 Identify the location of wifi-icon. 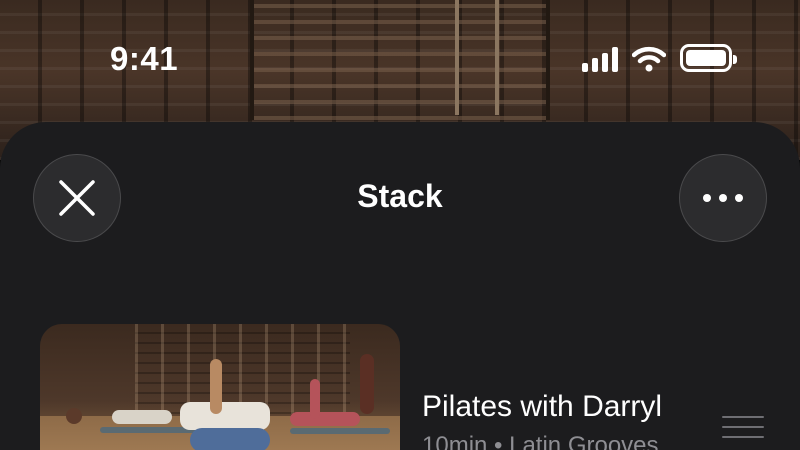
(649, 59).